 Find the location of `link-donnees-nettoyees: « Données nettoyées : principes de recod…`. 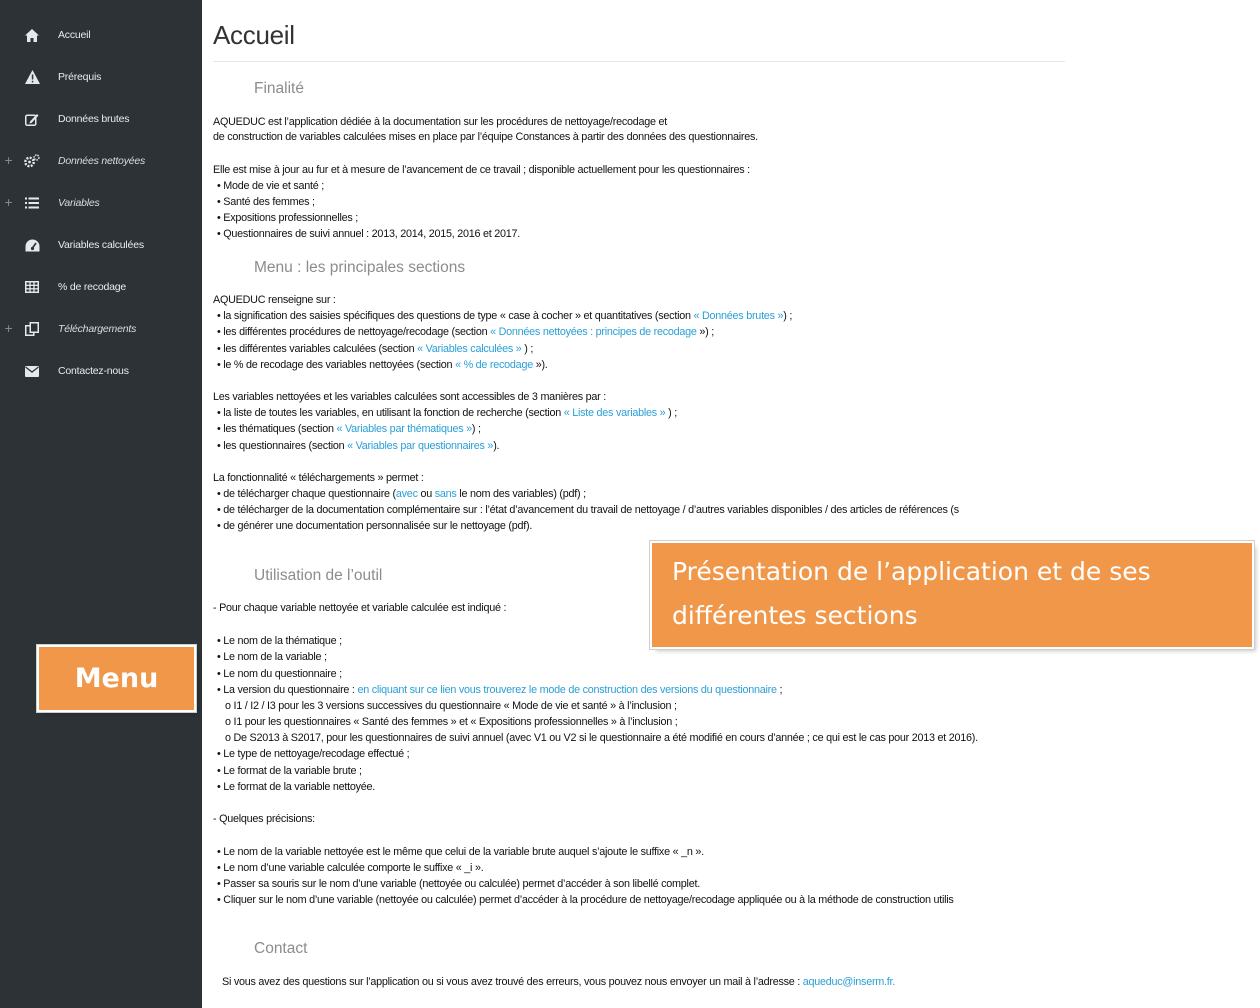

link-donnees-nettoyees: « Données nettoyées : principes de recod… is located at coordinates (593, 332).